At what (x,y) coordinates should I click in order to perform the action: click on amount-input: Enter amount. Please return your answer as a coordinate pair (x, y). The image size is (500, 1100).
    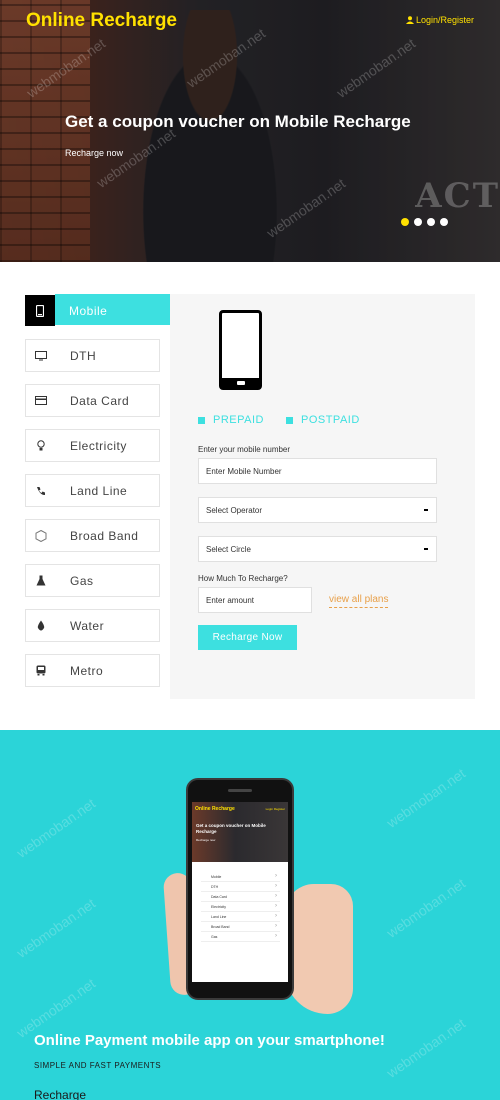
    Looking at the image, I should click on (255, 600).